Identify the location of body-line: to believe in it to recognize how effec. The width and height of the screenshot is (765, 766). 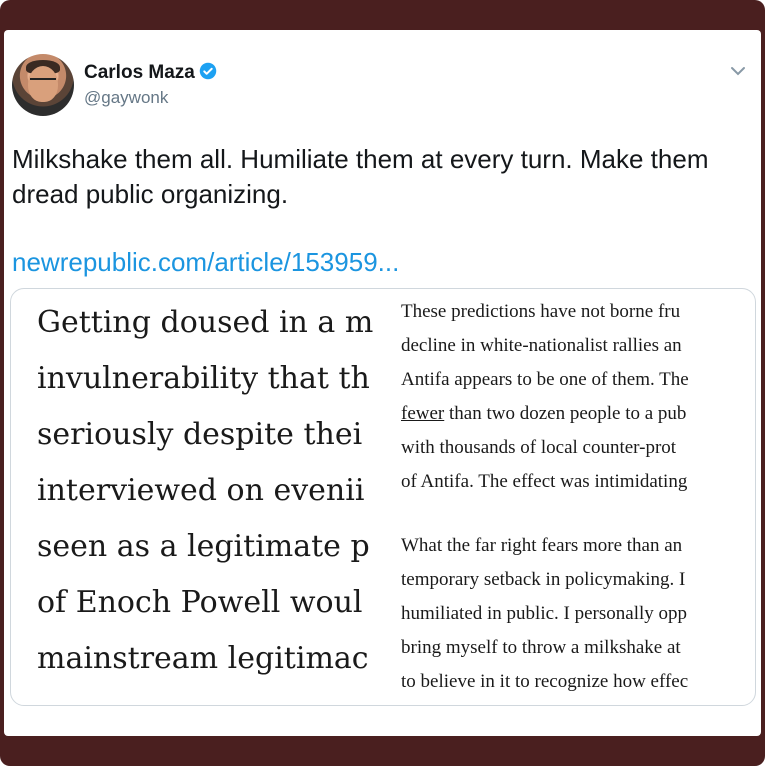
(545, 681).